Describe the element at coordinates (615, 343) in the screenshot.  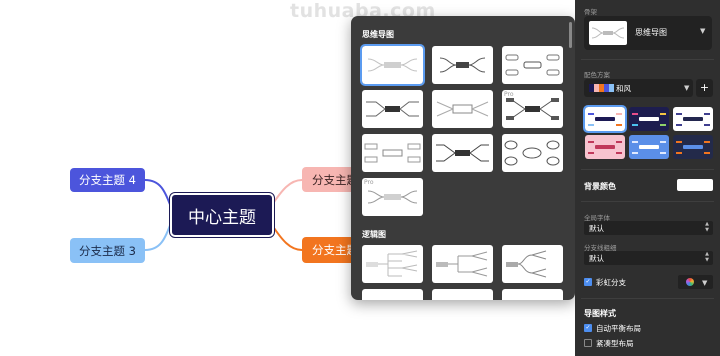
I see `compact-layout-label: 紧凑型布局` at that location.